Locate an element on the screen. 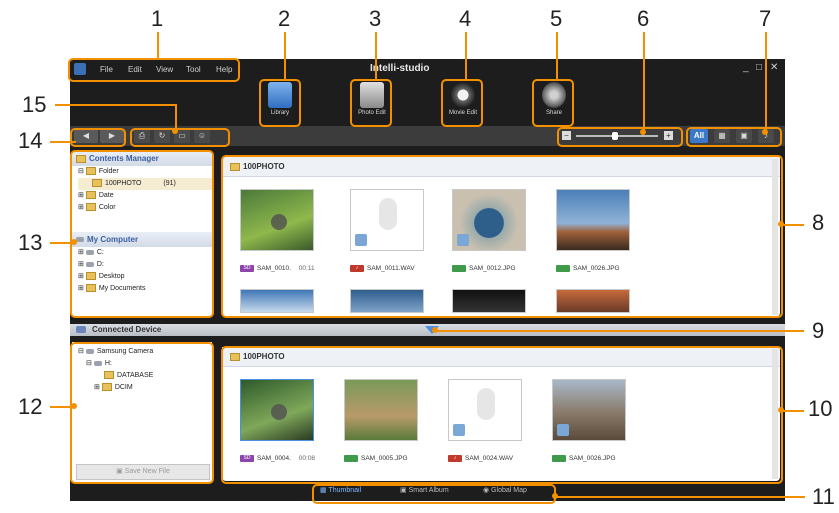 The image size is (839, 513). minimize-icon: _ is located at coordinates (746, 67).